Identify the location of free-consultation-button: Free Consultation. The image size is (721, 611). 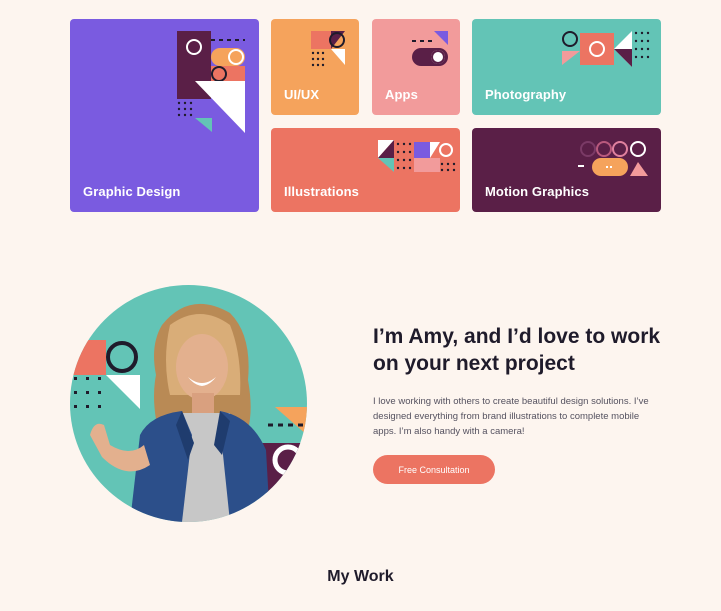
(434, 469).